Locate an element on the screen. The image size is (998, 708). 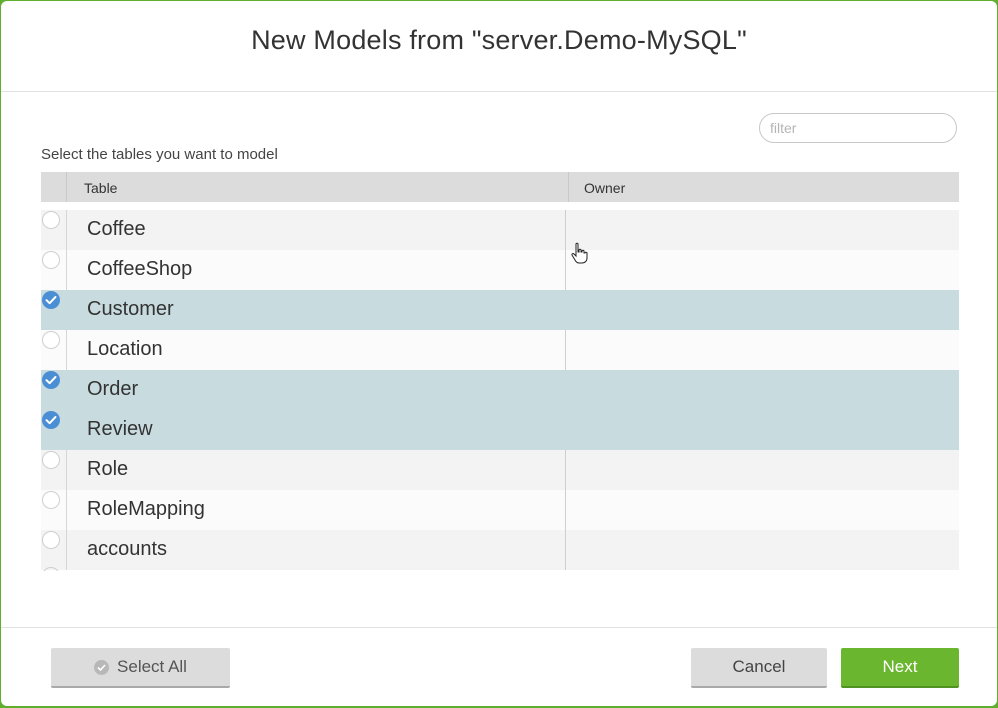
table-name-cell: accounts is located at coordinates (127, 549).